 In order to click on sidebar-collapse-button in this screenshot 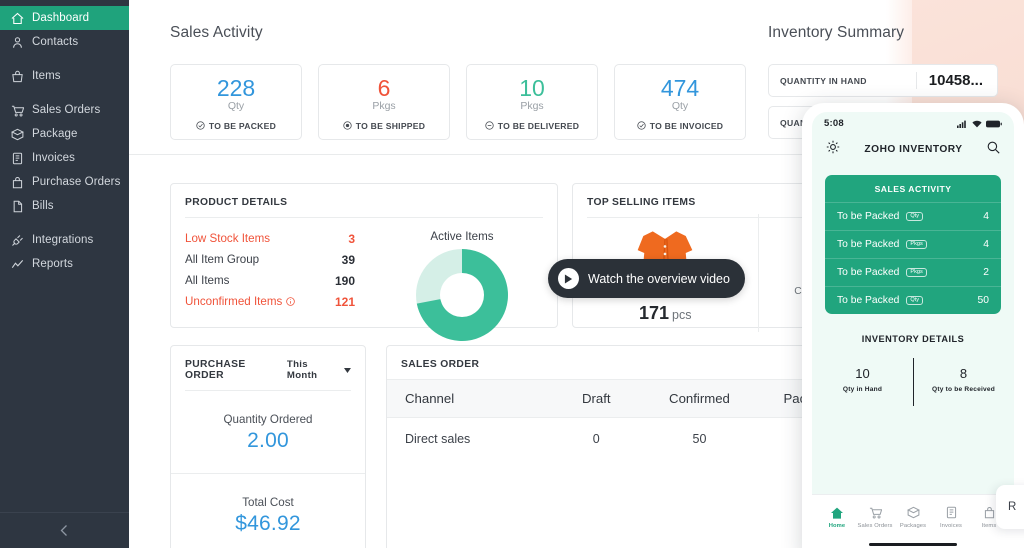, I will do `click(64, 530)`.